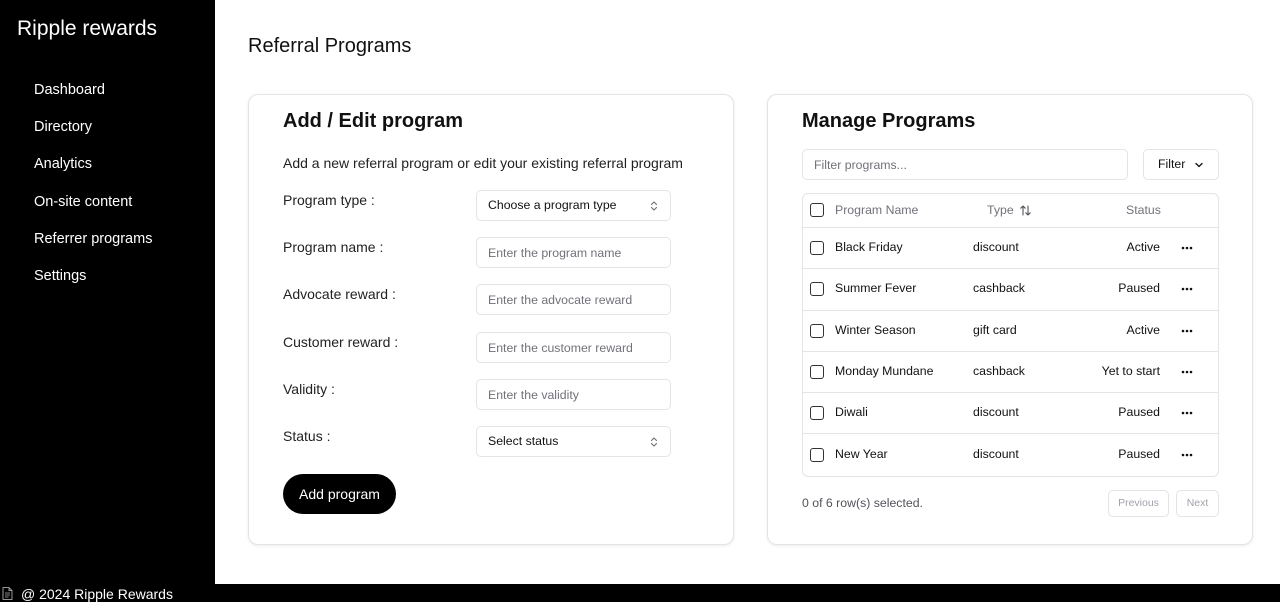 This screenshot has width=1280, height=602. I want to click on program-name-row: Program name :, so click(477, 252).